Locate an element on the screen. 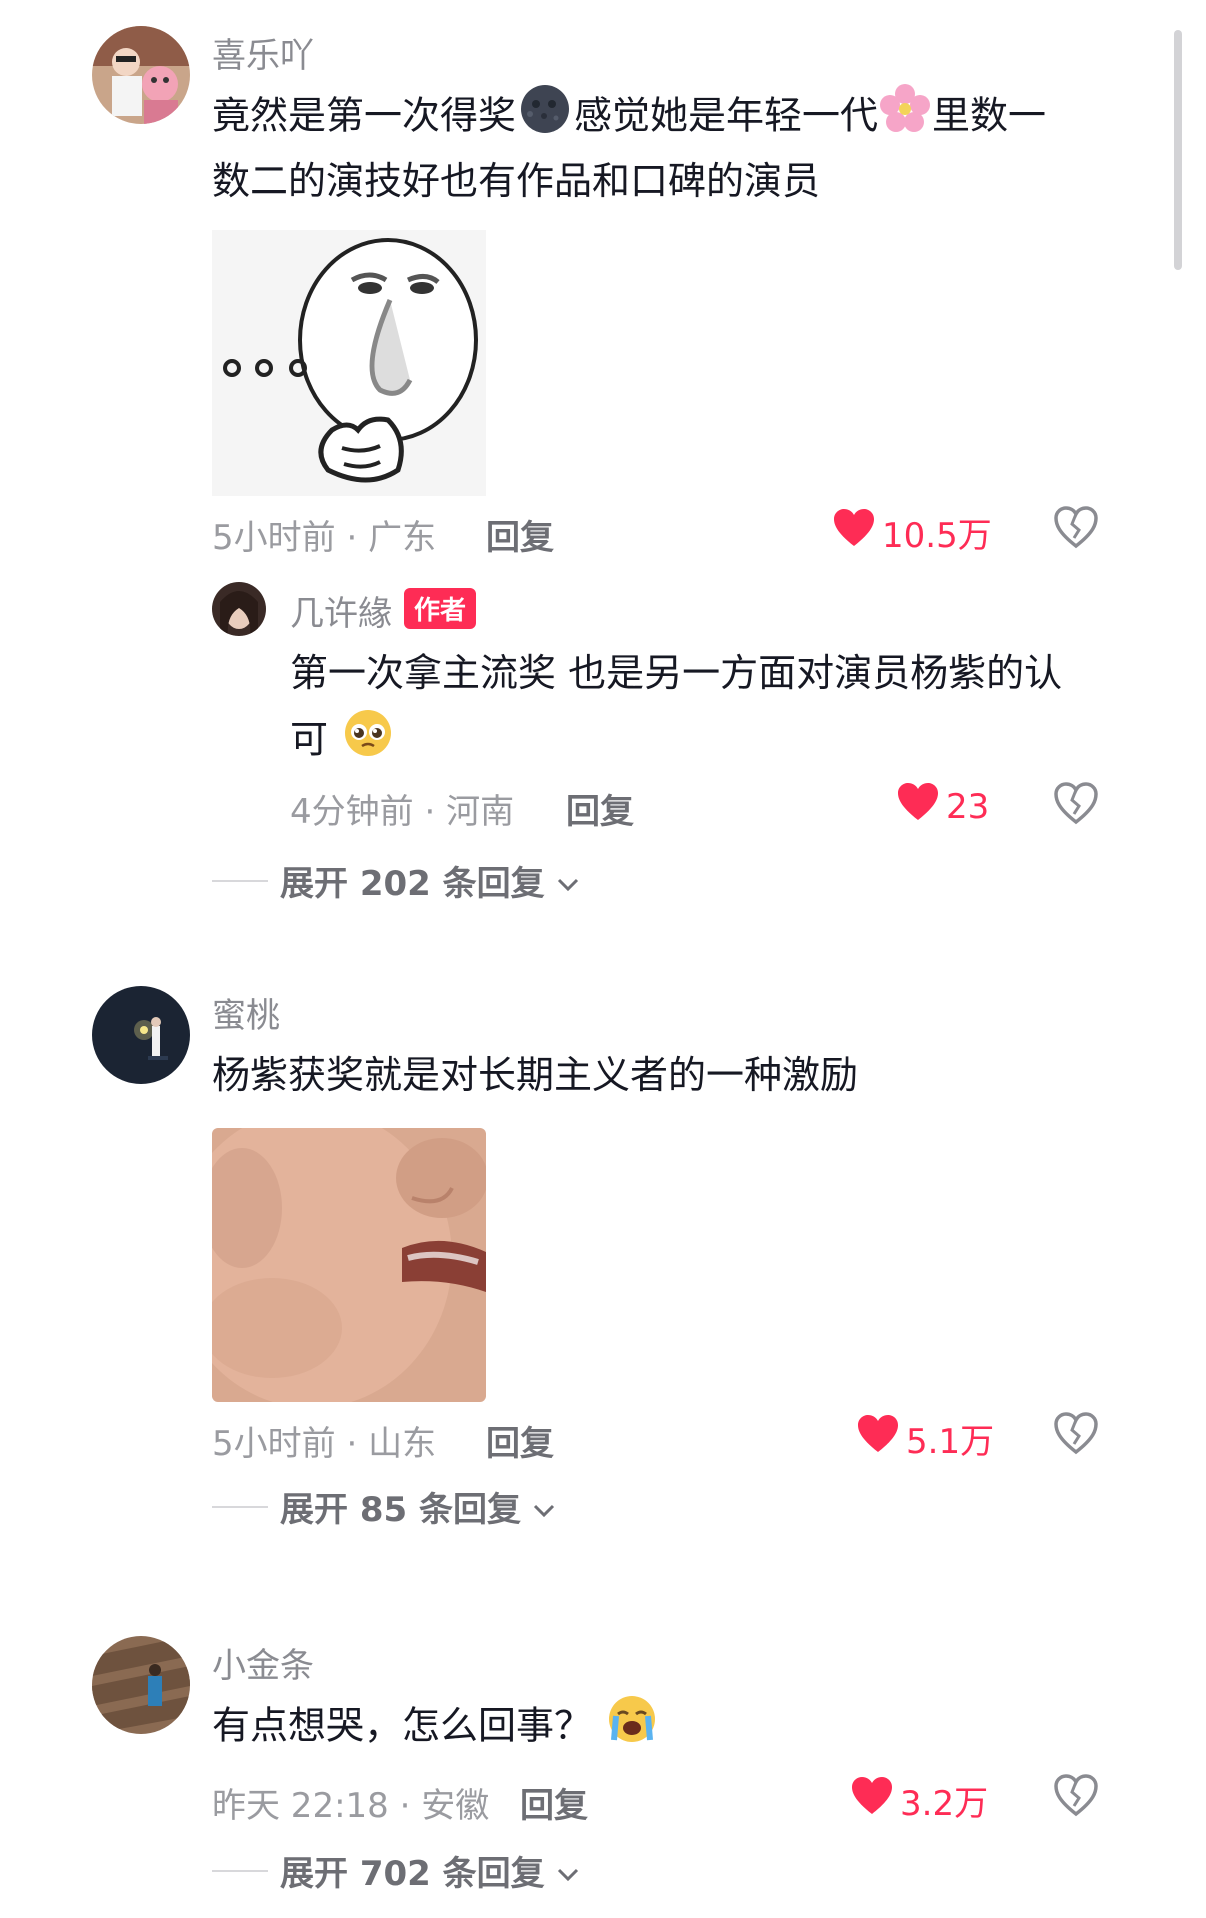  thinking-face-sticker is located at coordinates (349, 363).